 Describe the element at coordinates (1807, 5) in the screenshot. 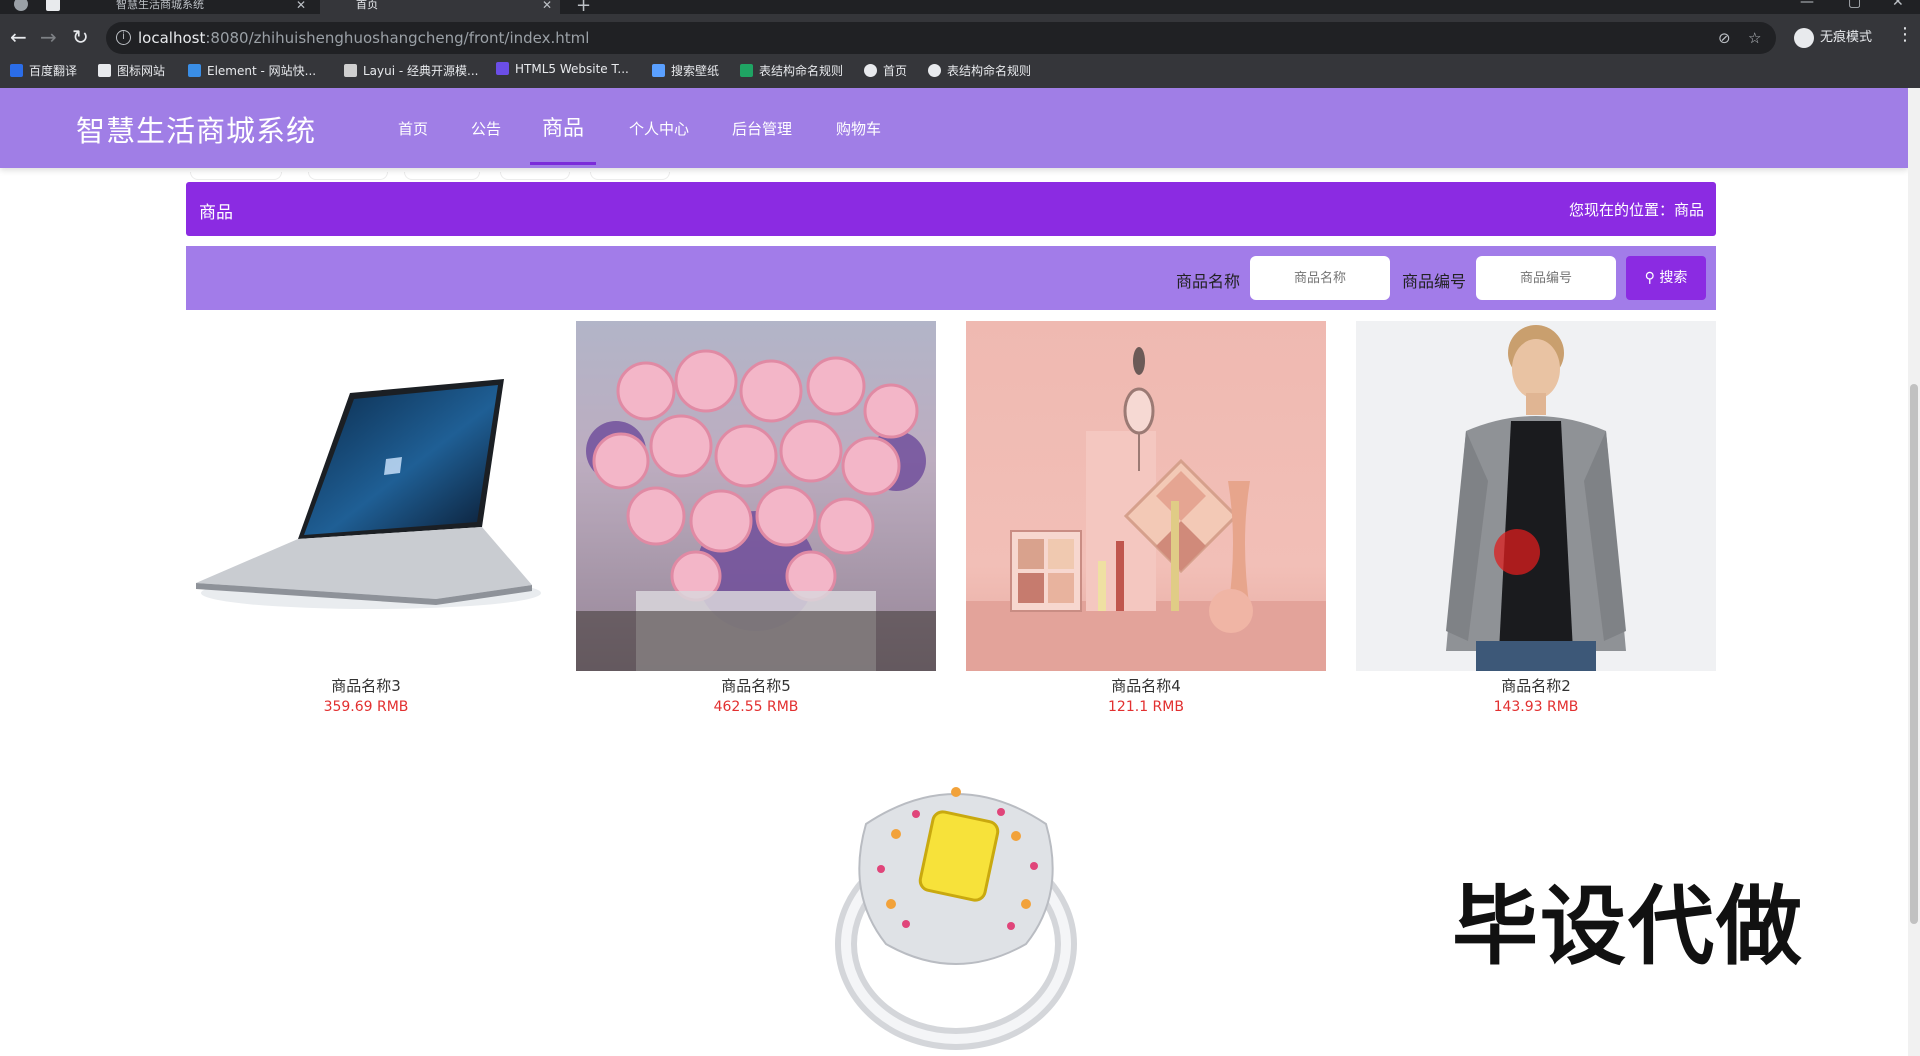

I see `minimize-icon: —` at that location.